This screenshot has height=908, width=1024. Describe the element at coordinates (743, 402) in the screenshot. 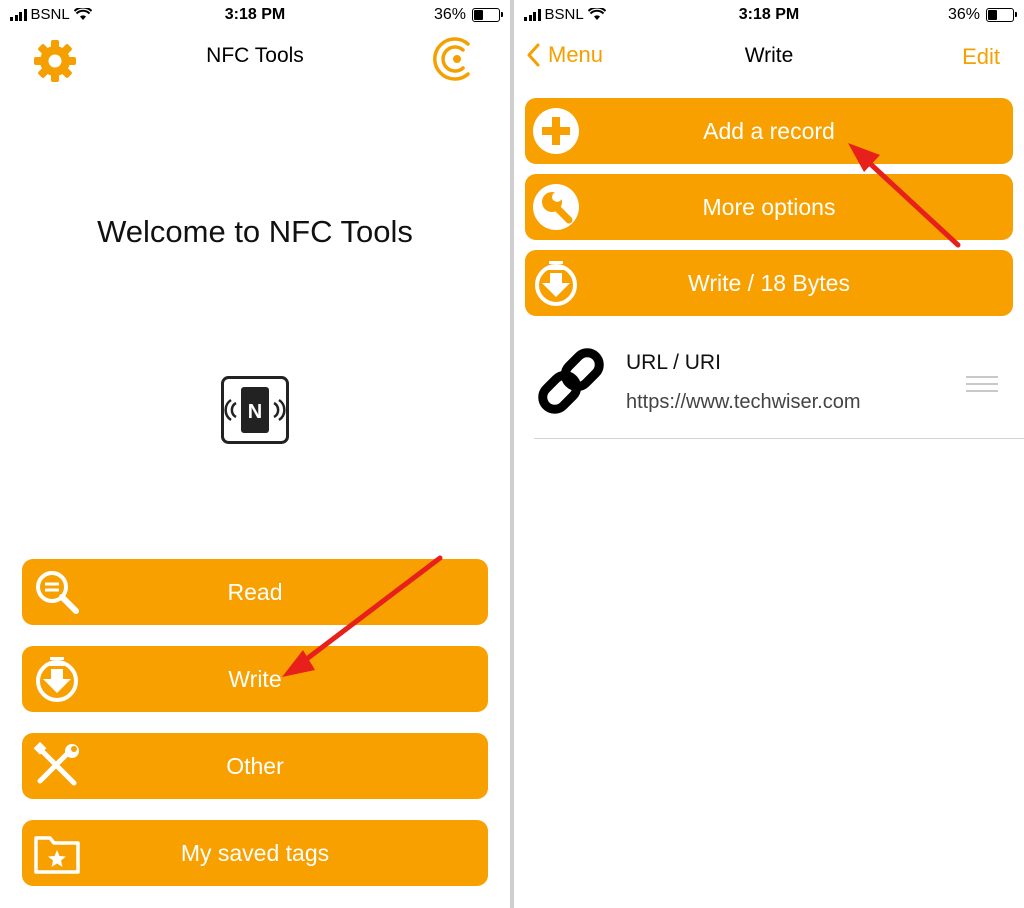

I see `record-value: https://www.techwiser.com` at that location.